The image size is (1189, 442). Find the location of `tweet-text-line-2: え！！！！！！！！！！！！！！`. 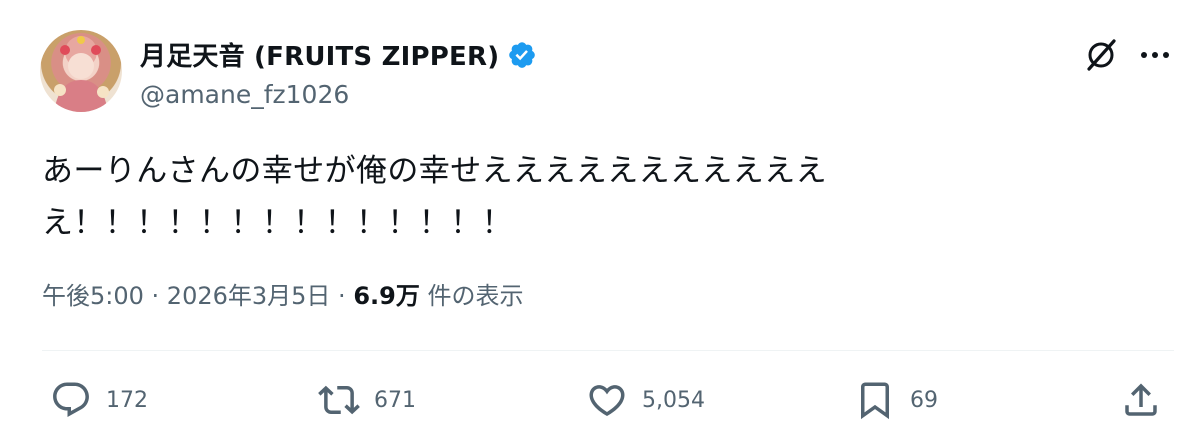

tweet-text-line-2: え！！！！！！！！！！！！！！ is located at coordinates (277, 223).